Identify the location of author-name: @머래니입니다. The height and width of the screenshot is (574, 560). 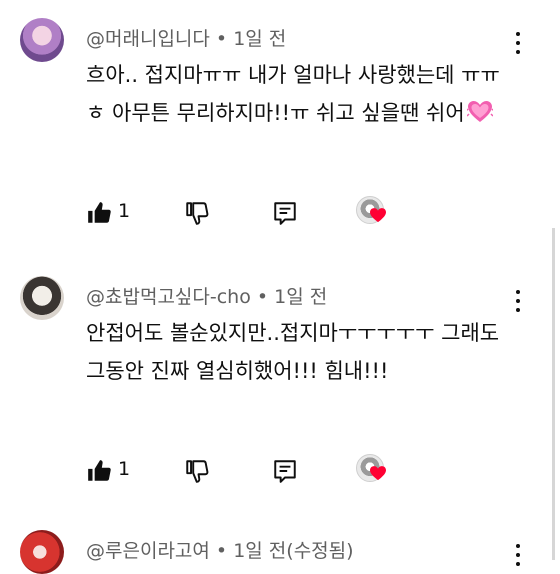
(148, 39).